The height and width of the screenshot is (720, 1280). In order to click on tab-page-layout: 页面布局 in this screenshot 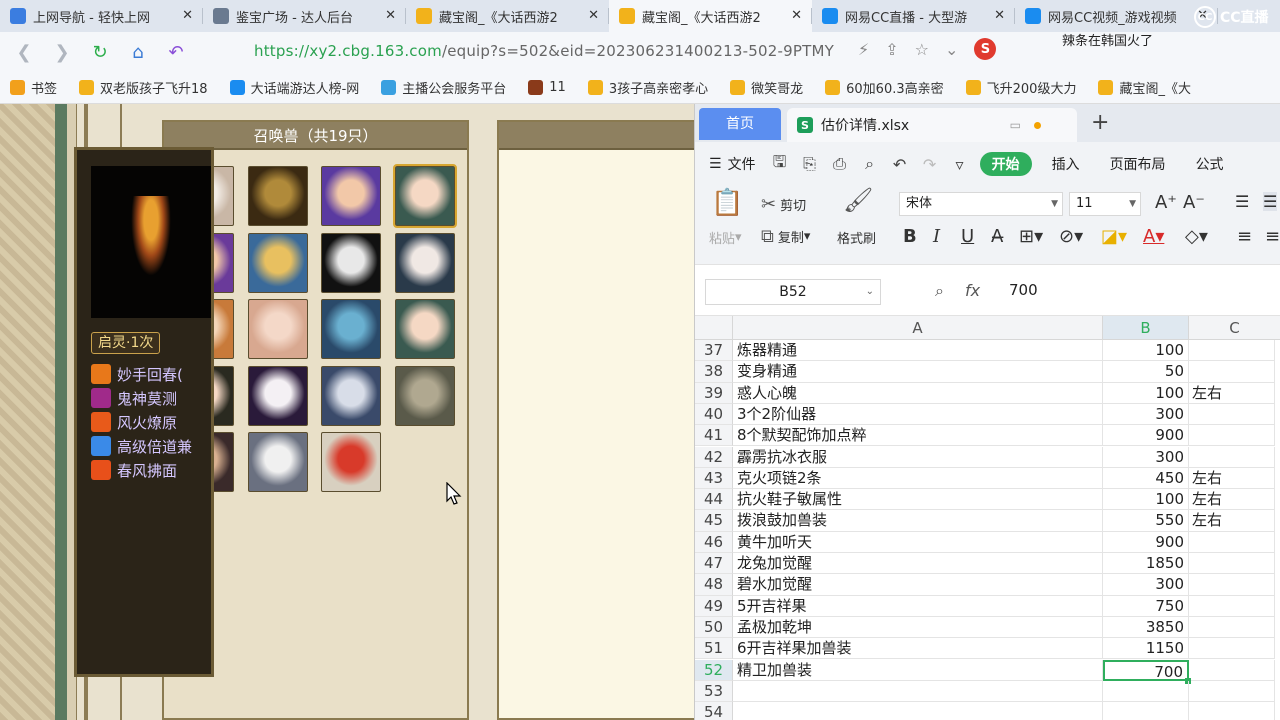, I will do `click(1138, 164)`.